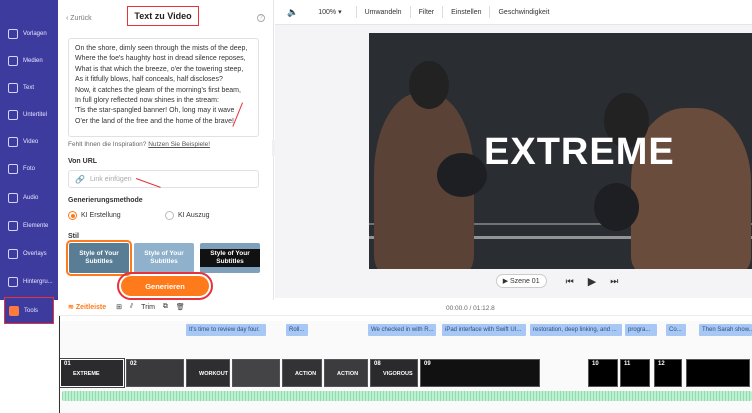 The width and height of the screenshot is (752, 413). Describe the element at coordinates (164, 258) in the screenshot. I see `style-card-2: Style of Your Subtitles` at that location.